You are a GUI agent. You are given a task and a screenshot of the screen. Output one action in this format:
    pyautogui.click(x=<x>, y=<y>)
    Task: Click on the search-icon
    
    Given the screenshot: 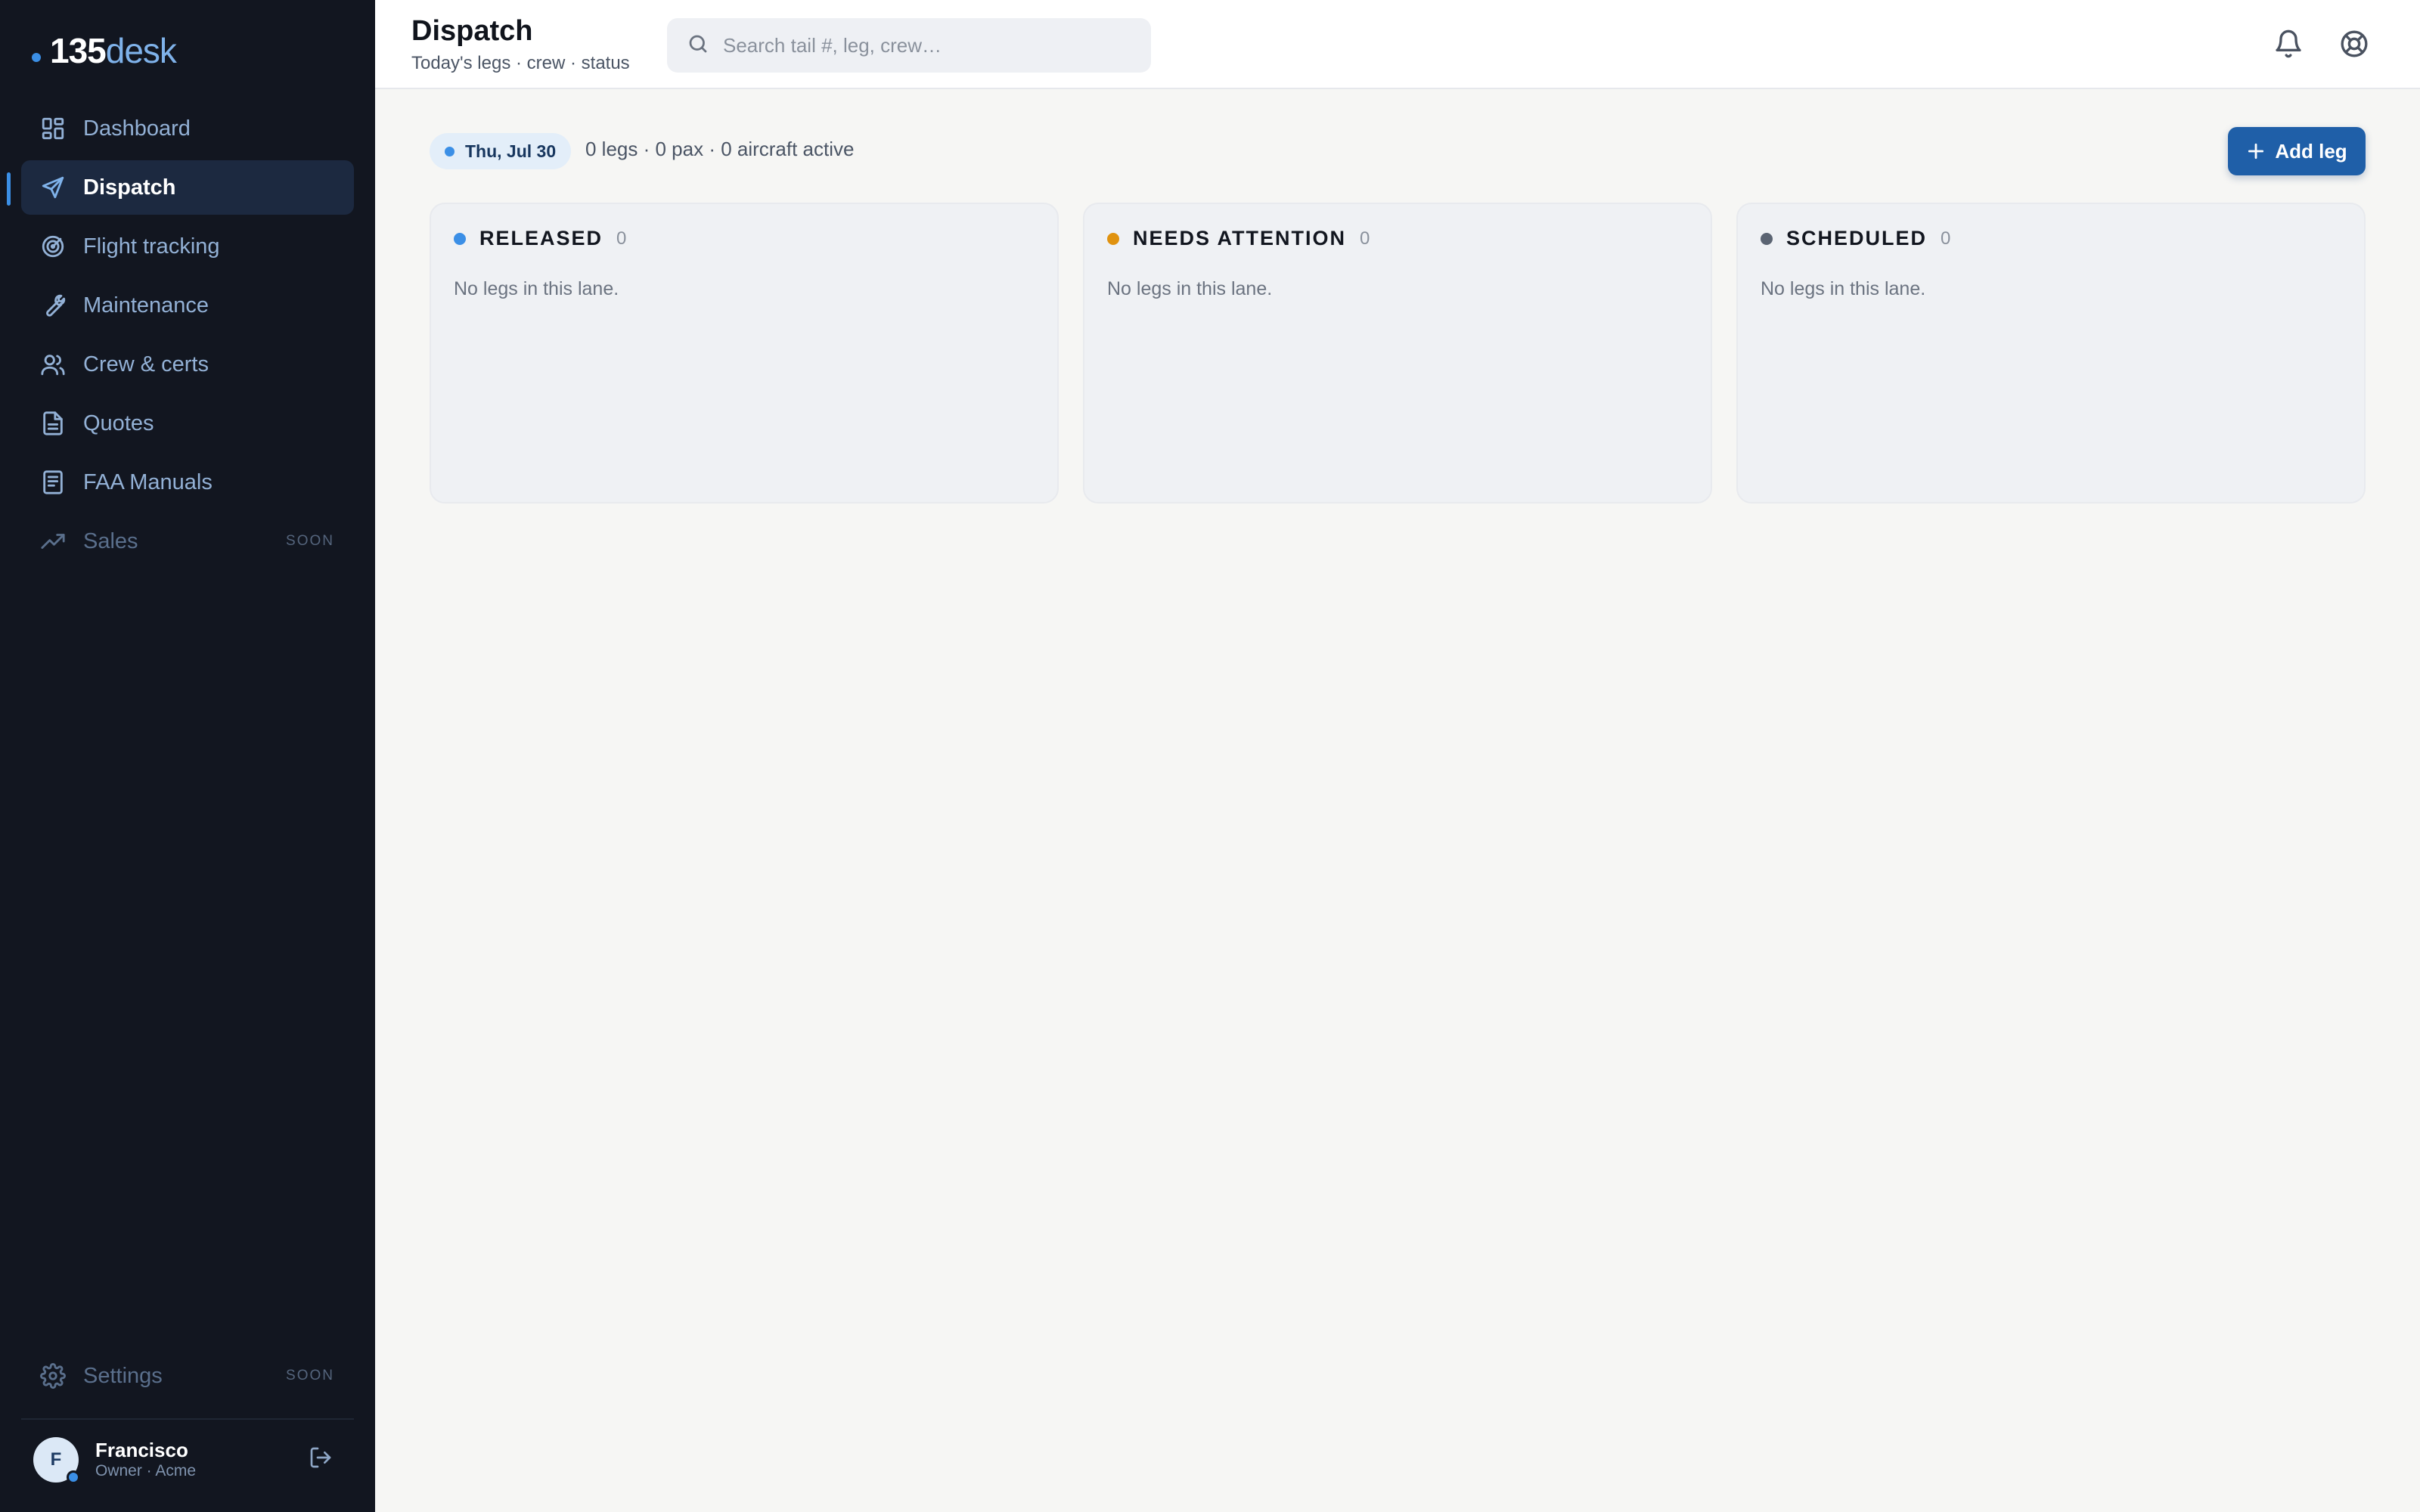 What is the action you would take?
    pyautogui.click(x=698, y=46)
    